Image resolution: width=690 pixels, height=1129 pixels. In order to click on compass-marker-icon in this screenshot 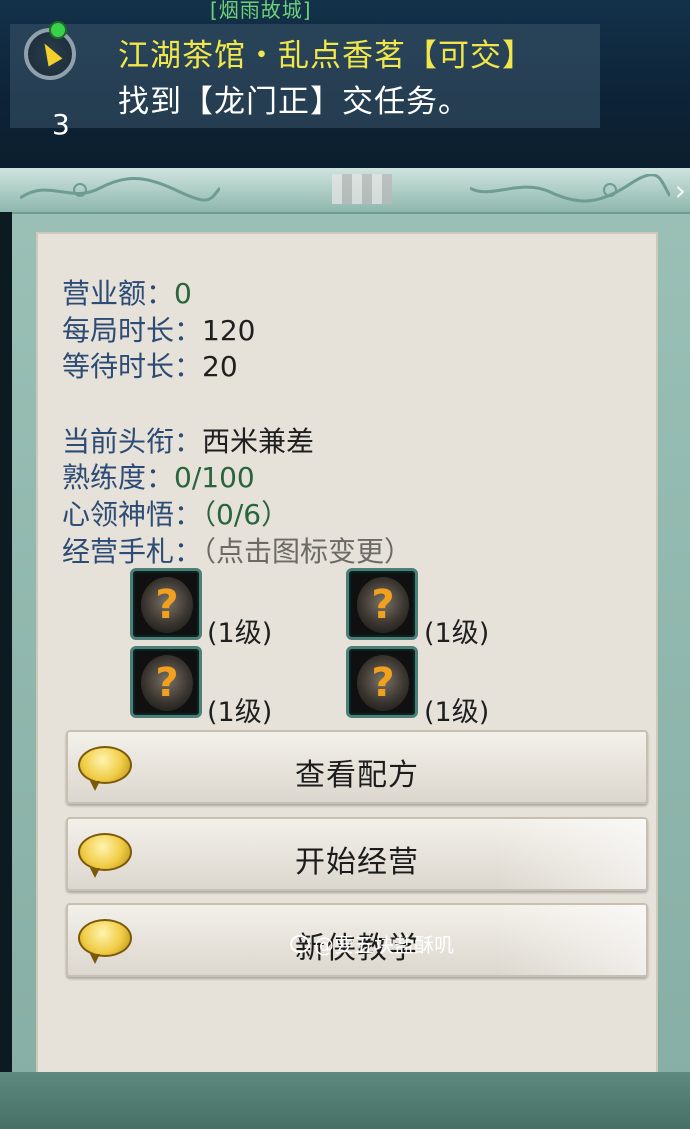, I will do `click(58, 30)`.